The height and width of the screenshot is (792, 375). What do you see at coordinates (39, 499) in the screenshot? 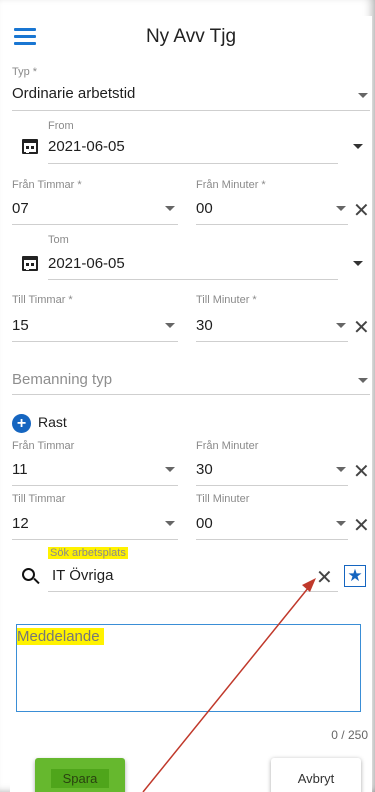
I see `rast-till-timmar-label: Till Timmar` at bounding box center [39, 499].